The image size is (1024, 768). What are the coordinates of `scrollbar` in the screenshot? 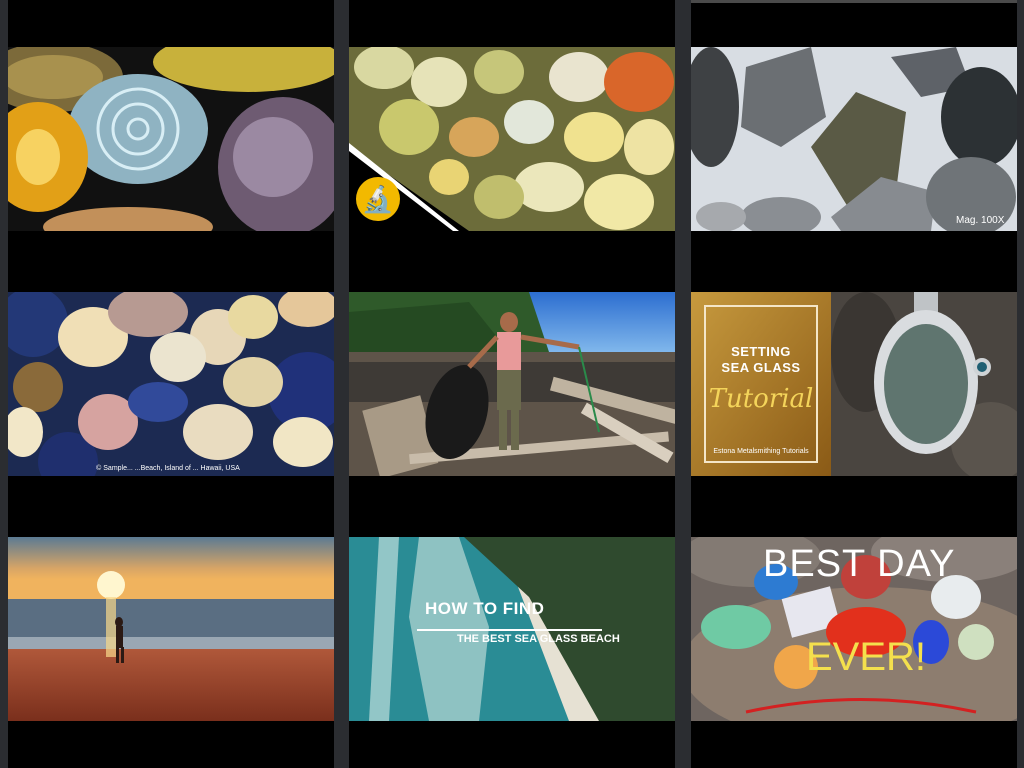 It's located at (1021, 384).